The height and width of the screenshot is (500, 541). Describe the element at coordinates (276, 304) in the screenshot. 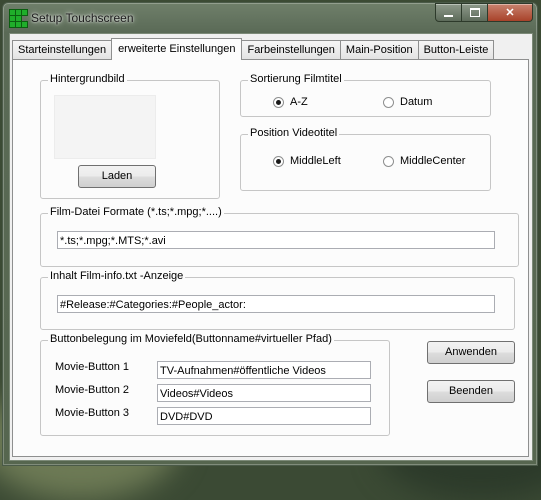

I see `film-info-input: #Release:#Categories:#People_actor:` at that location.